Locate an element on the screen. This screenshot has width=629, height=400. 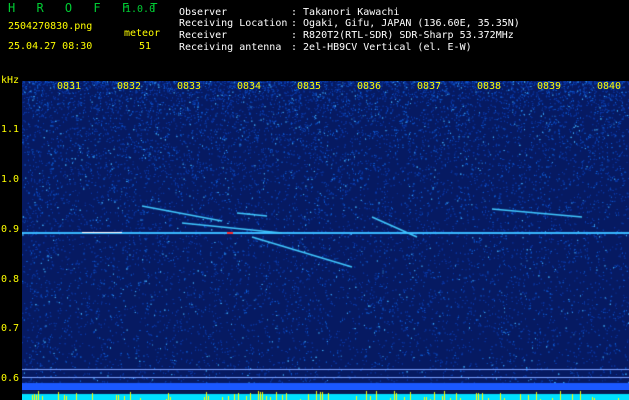
location-label: Receiving Location is located at coordinates (233, 23).